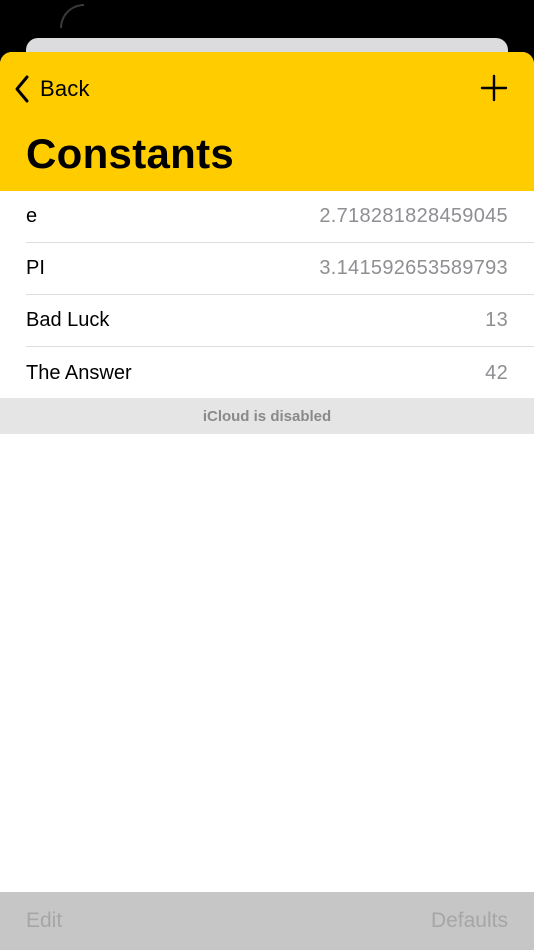 Image resolution: width=534 pixels, height=950 pixels. I want to click on back-button: Back, so click(52, 89).